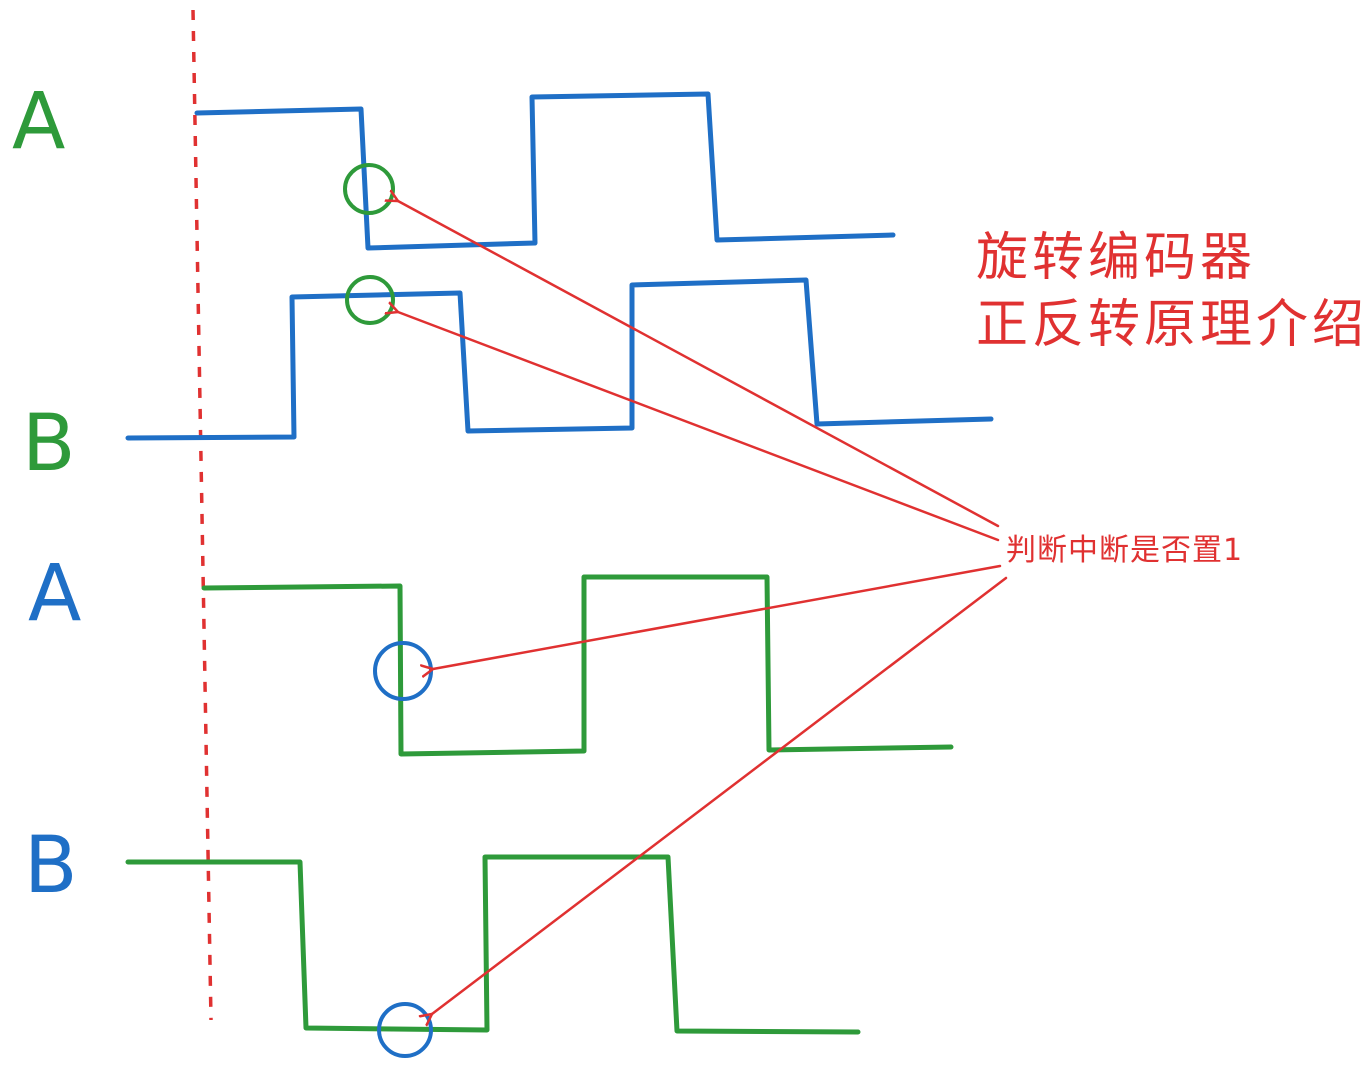 The width and height of the screenshot is (1370, 1067). What do you see at coordinates (1116, 258) in the screenshot?
I see `title-line-1: 旋转编码器` at bounding box center [1116, 258].